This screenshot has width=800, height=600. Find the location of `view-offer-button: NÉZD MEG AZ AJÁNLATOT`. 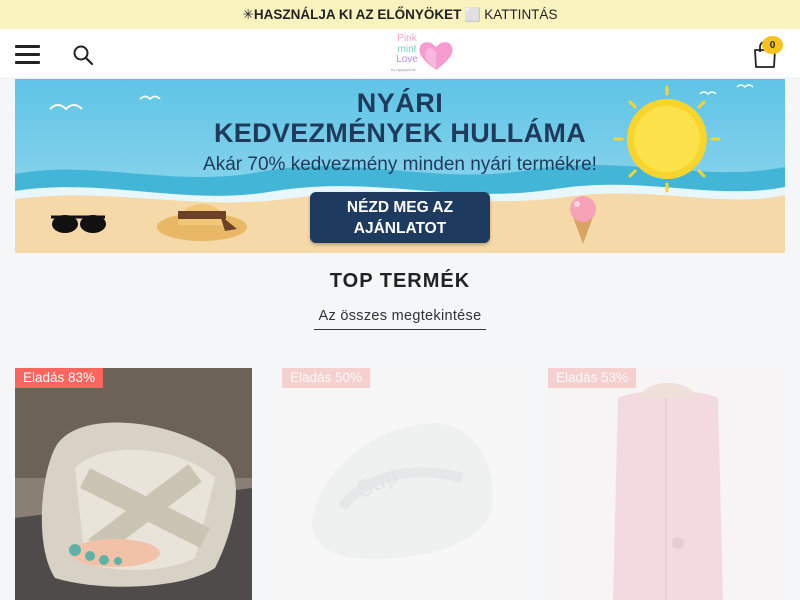

view-offer-button: NÉZD MEG AZ AJÁNLATOT is located at coordinates (400, 217).